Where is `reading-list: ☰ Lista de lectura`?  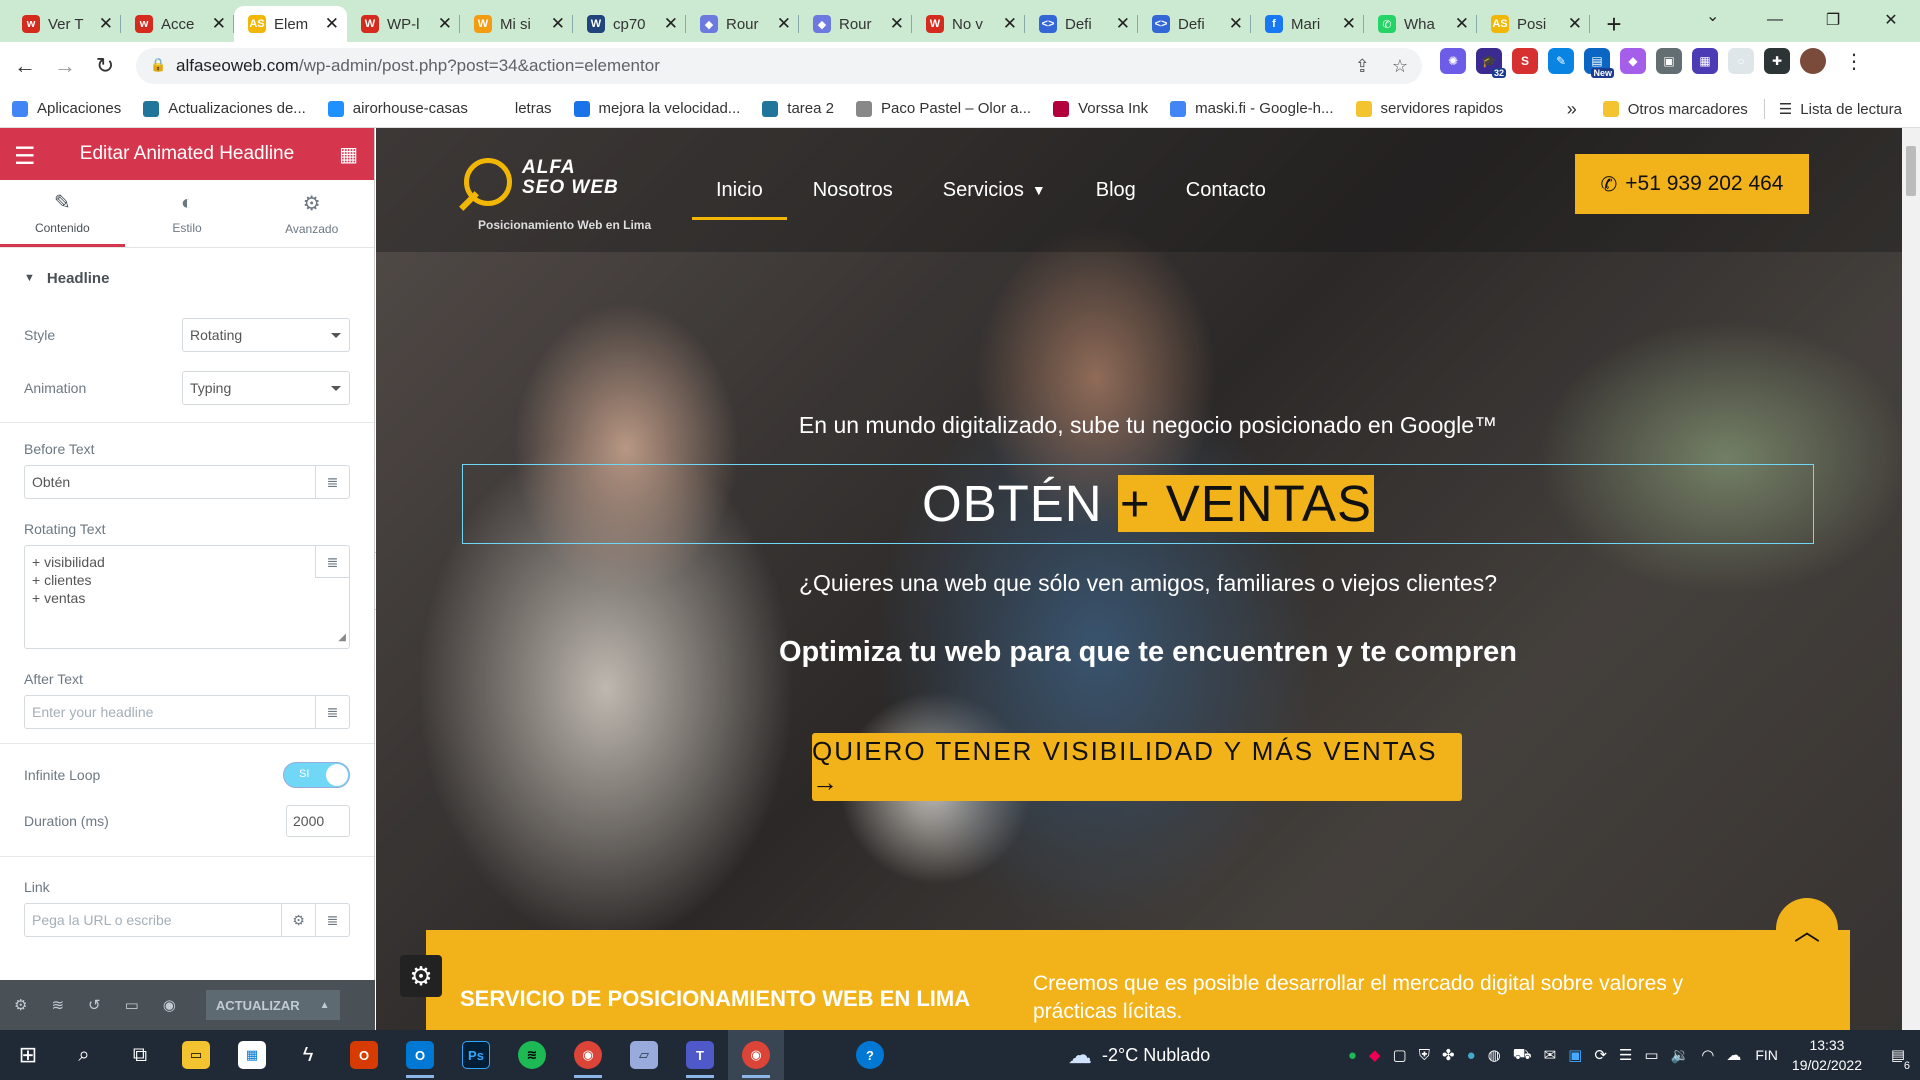
reading-list: ☰ Lista de lectura is located at coordinates (1840, 109).